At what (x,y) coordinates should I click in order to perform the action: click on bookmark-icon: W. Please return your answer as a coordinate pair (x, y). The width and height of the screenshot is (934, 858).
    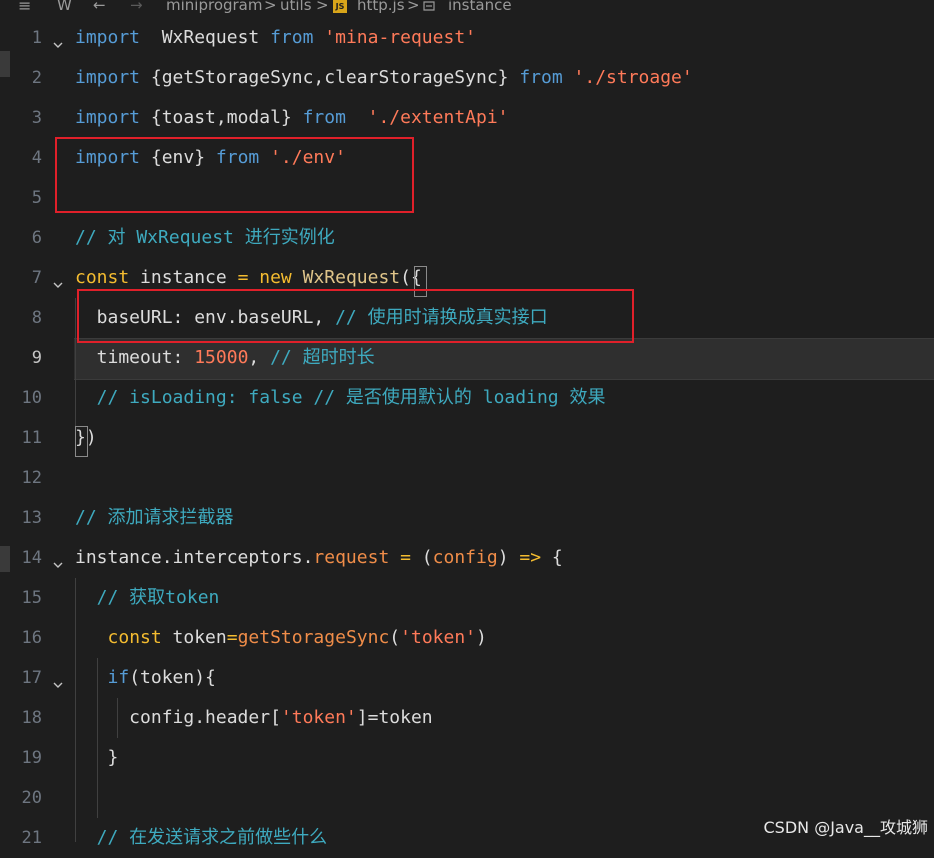
    Looking at the image, I should click on (64, 7).